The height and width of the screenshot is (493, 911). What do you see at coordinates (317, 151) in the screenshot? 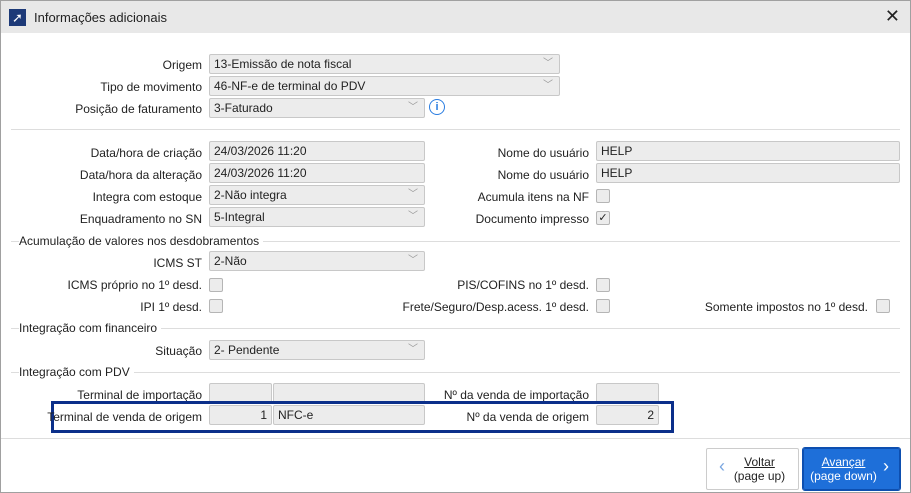
I see `criacao-field: 24/03/2026 11:20` at bounding box center [317, 151].